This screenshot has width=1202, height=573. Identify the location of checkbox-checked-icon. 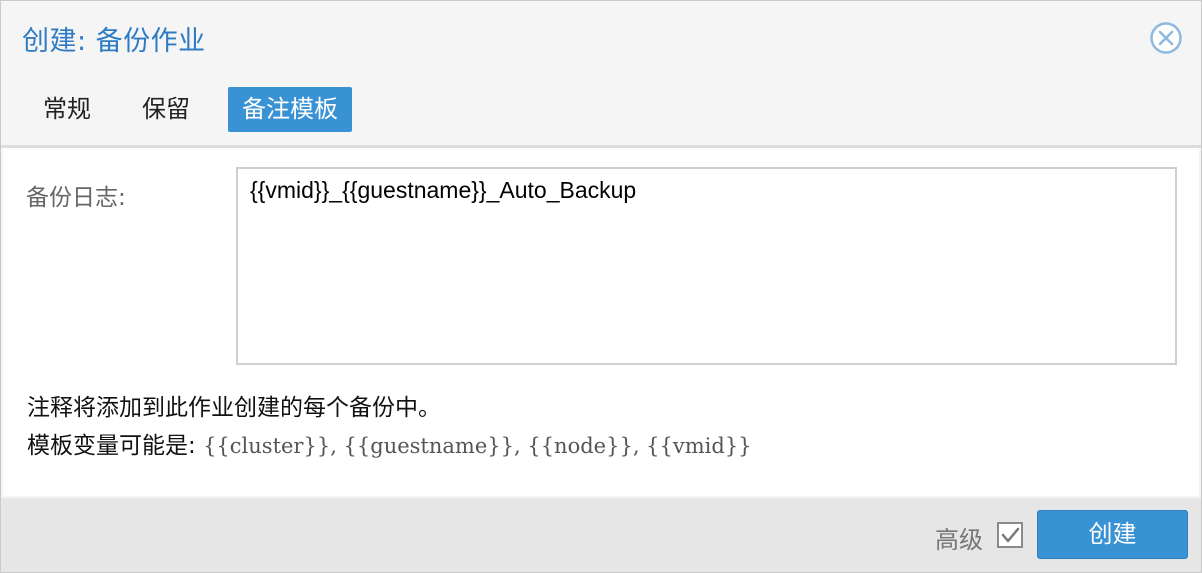
(1010, 535).